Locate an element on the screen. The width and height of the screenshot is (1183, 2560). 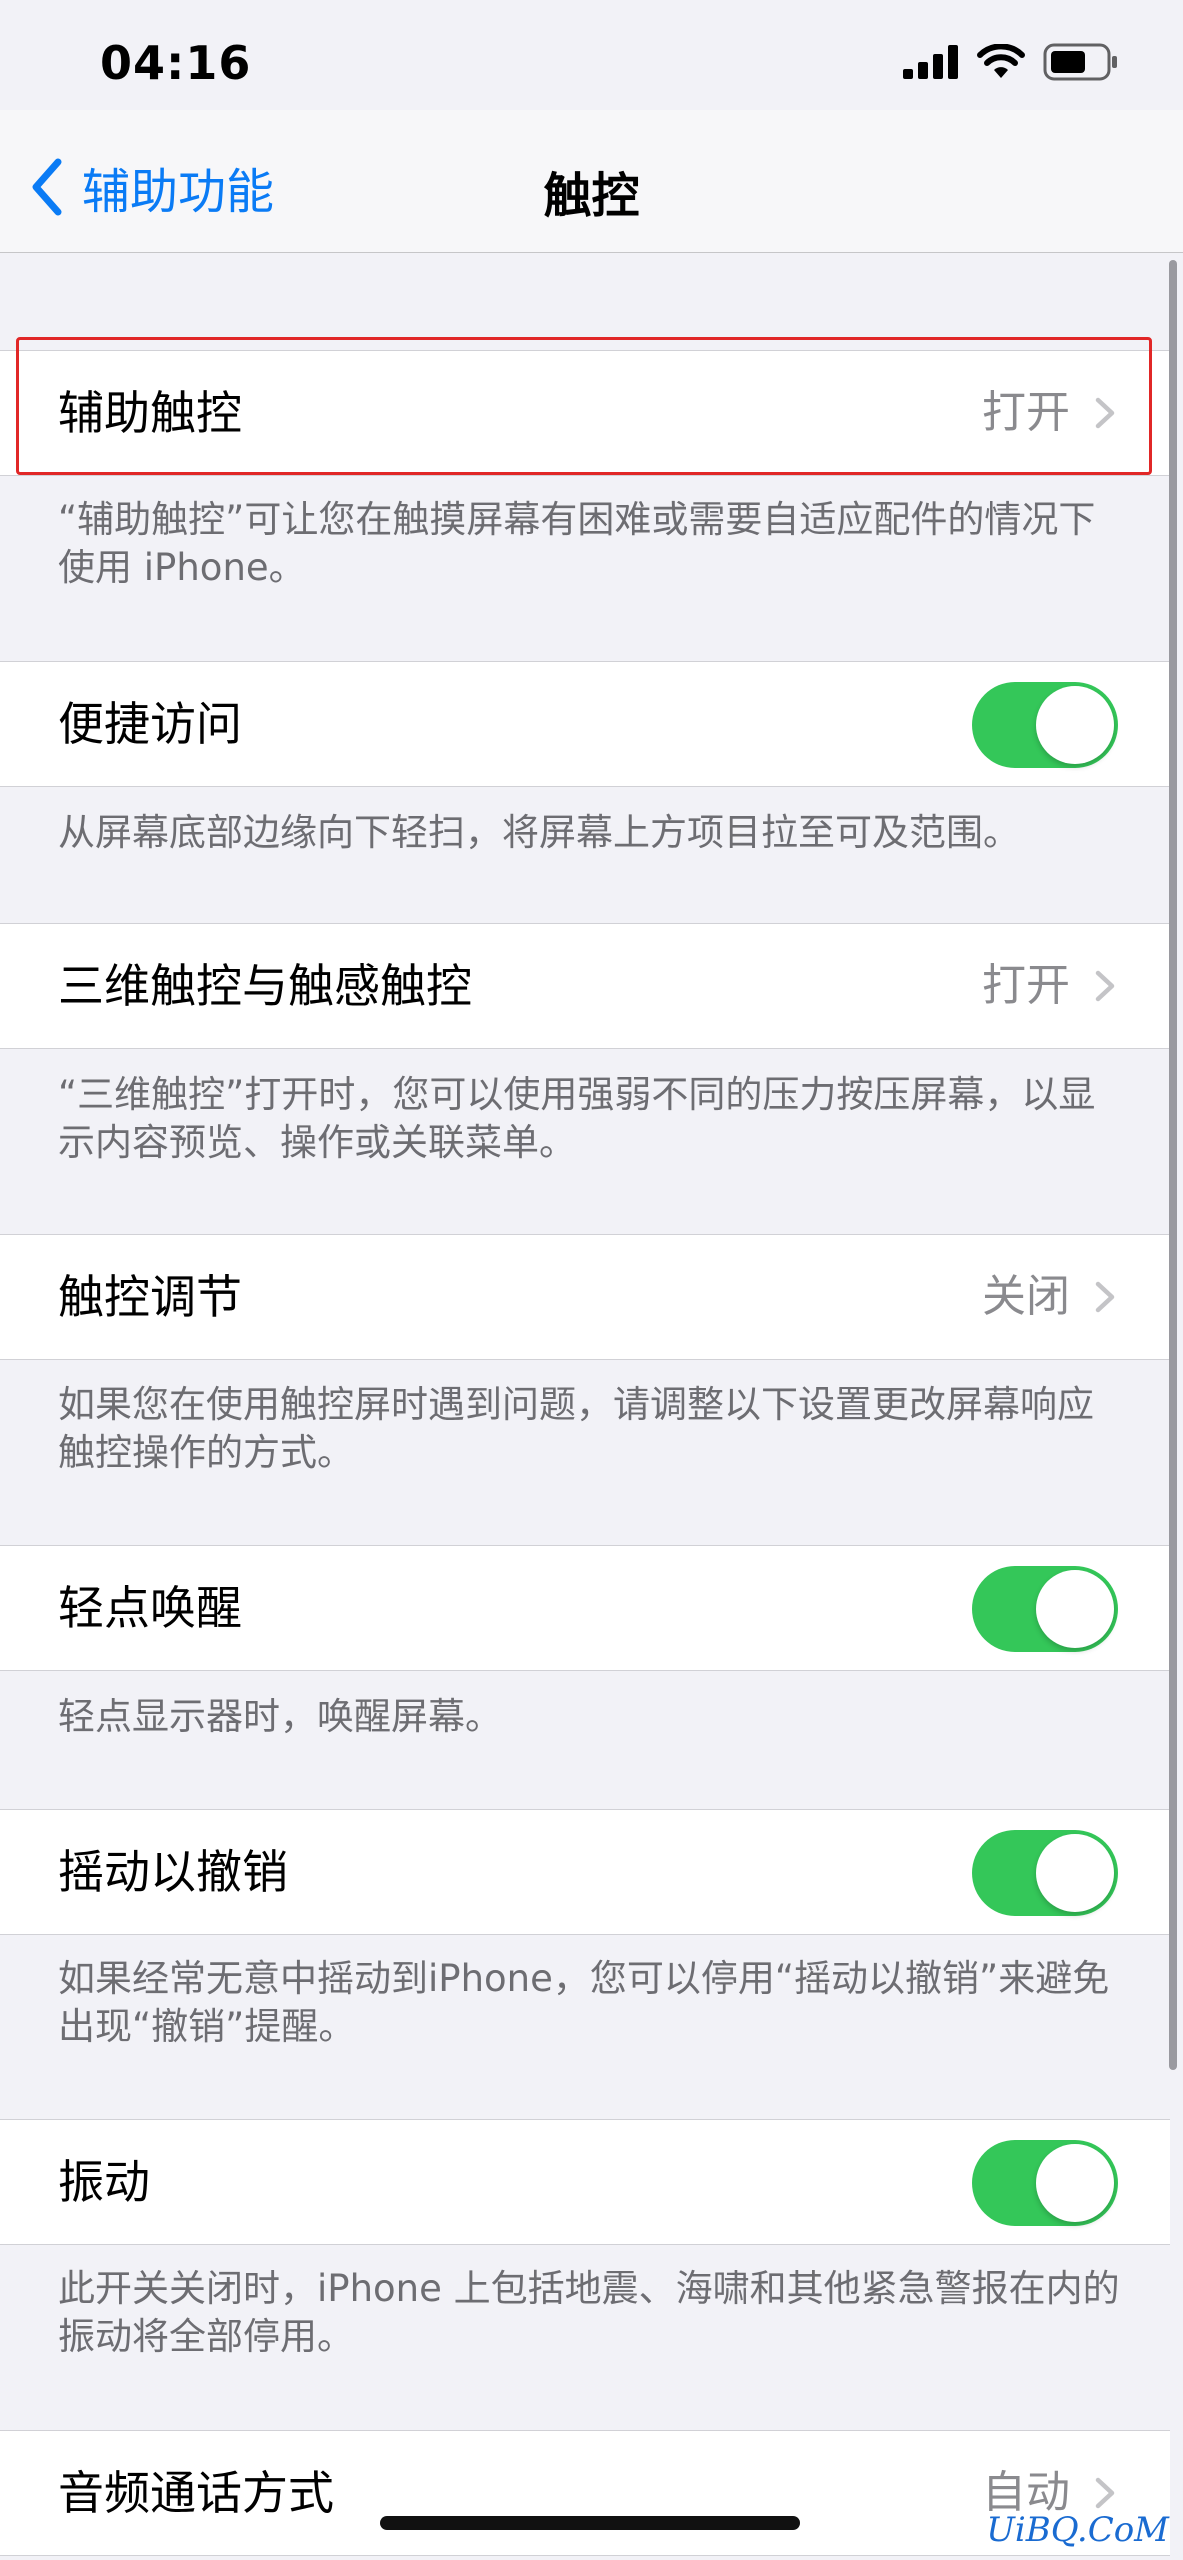
row-label: 摇动以撤销 is located at coordinates (173, 1872).